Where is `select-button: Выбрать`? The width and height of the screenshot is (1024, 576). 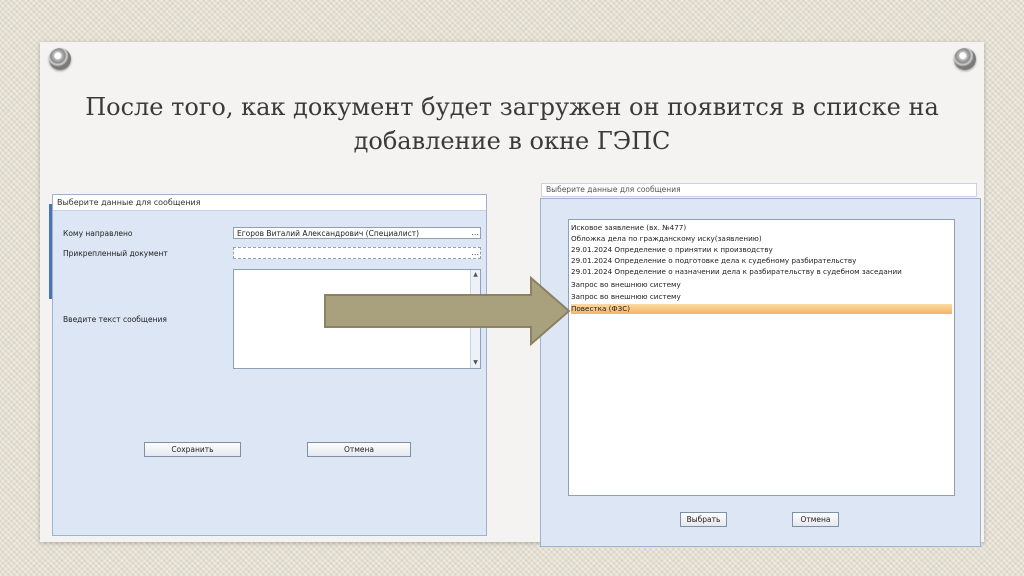
select-button: Выбрать is located at coordinates (703, 519).